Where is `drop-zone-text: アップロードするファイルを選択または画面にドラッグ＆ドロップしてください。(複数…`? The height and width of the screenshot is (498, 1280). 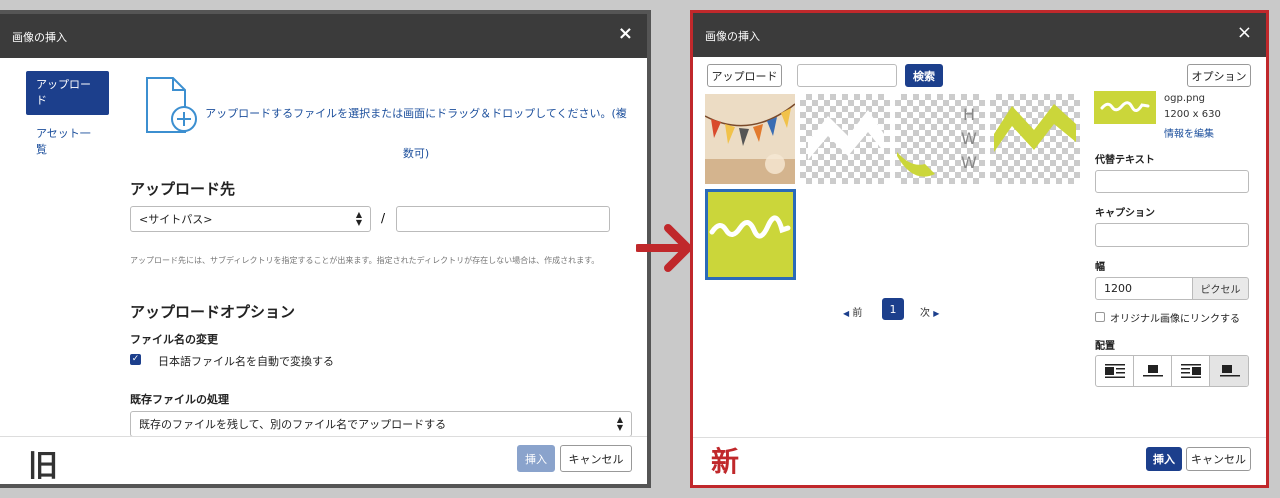 drop-zone-text: アップロードするファイルを選択または画面にドラッグ＆ドロップしてください。(複数… is located at coordinates (416, 134).